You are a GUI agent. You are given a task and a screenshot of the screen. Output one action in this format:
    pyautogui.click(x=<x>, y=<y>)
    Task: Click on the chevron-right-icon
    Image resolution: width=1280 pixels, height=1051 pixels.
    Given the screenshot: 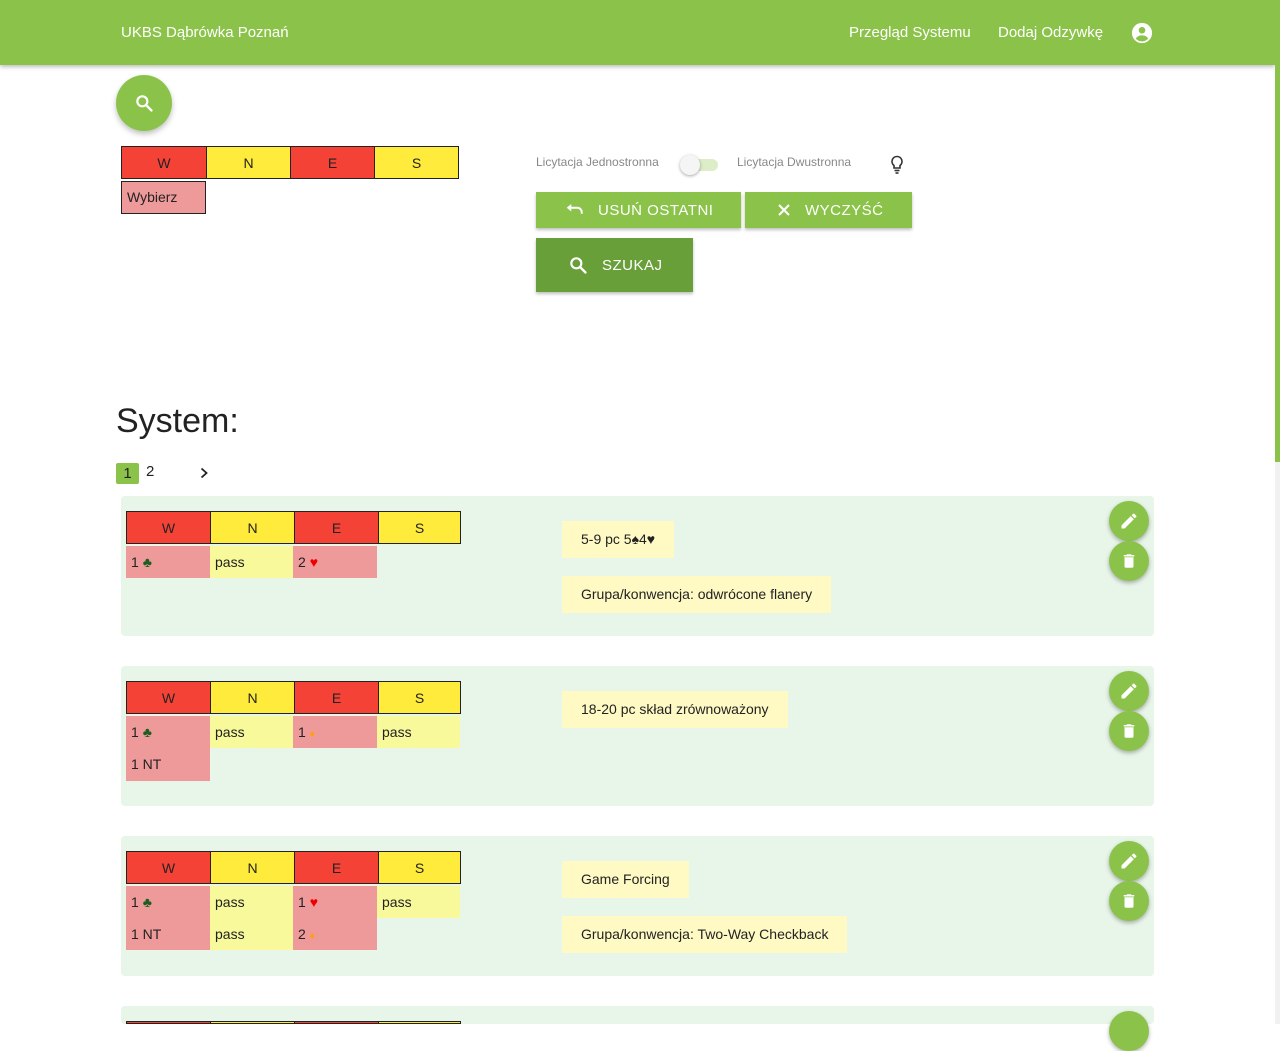 What is the action you would take?
    pyautogui.click(x=204, y=473)
    